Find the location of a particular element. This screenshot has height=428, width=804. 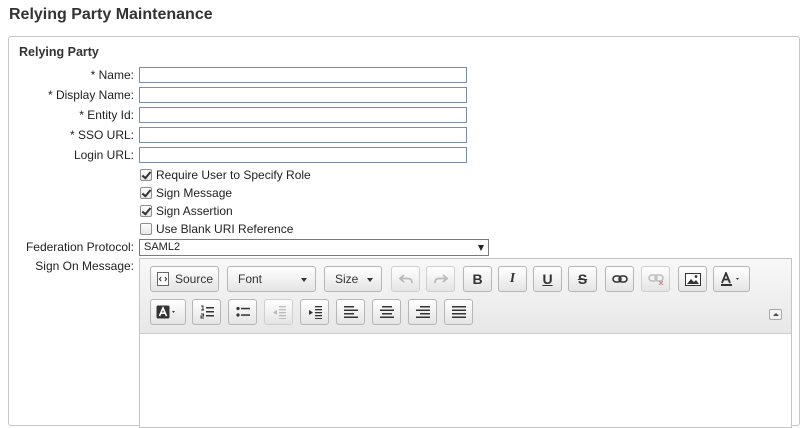

unlink-icon is located at coordinates (655, 279).